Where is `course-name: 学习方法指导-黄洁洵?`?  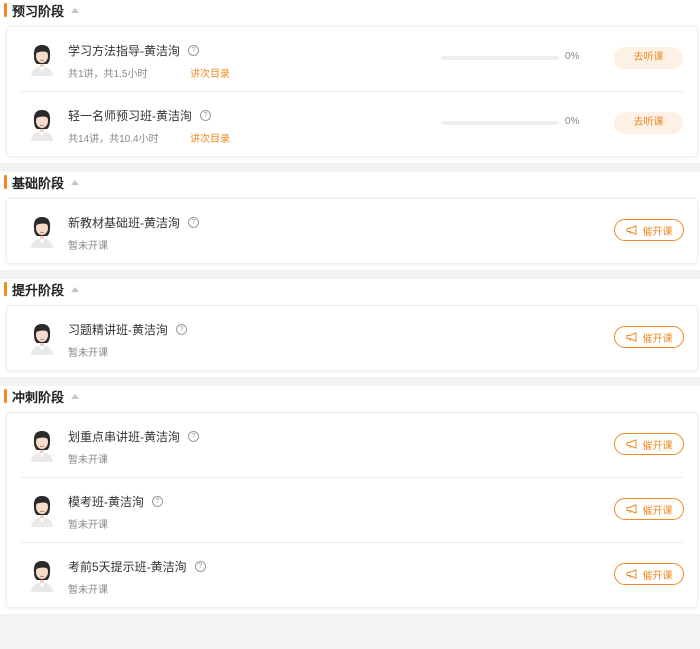 course-name: 学习方法指导-黄洁洵? is located at coordinates (133, 50).